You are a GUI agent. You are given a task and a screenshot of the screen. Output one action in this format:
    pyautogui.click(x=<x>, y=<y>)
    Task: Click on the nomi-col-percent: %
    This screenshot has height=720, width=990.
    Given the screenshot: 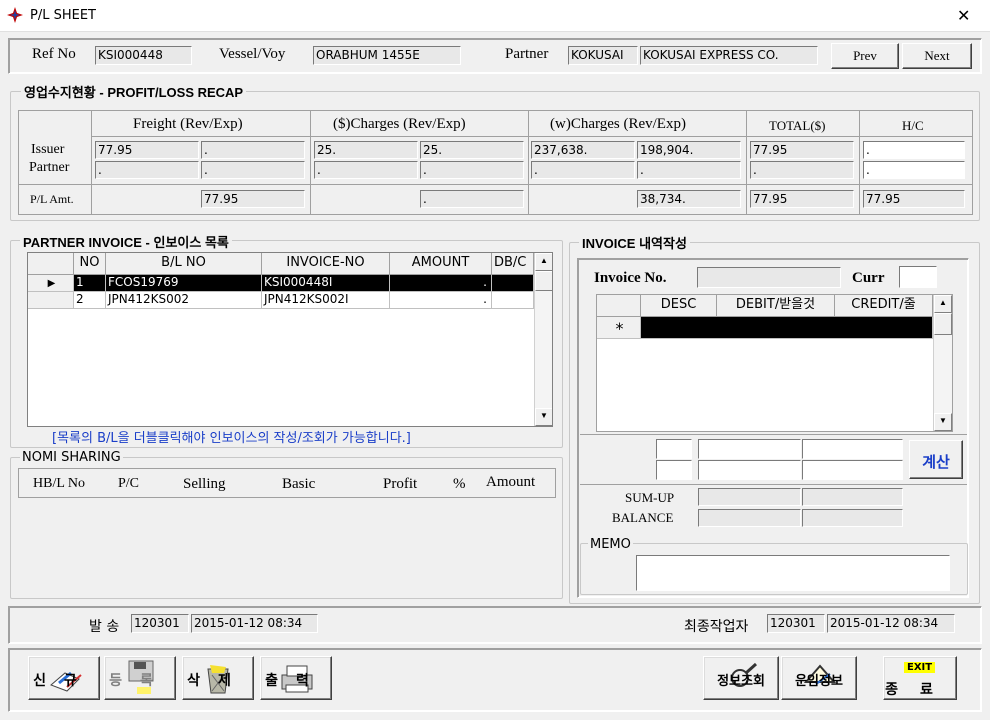 What is the action you would take?
    pyautogui.click(x=459, y=484)
    